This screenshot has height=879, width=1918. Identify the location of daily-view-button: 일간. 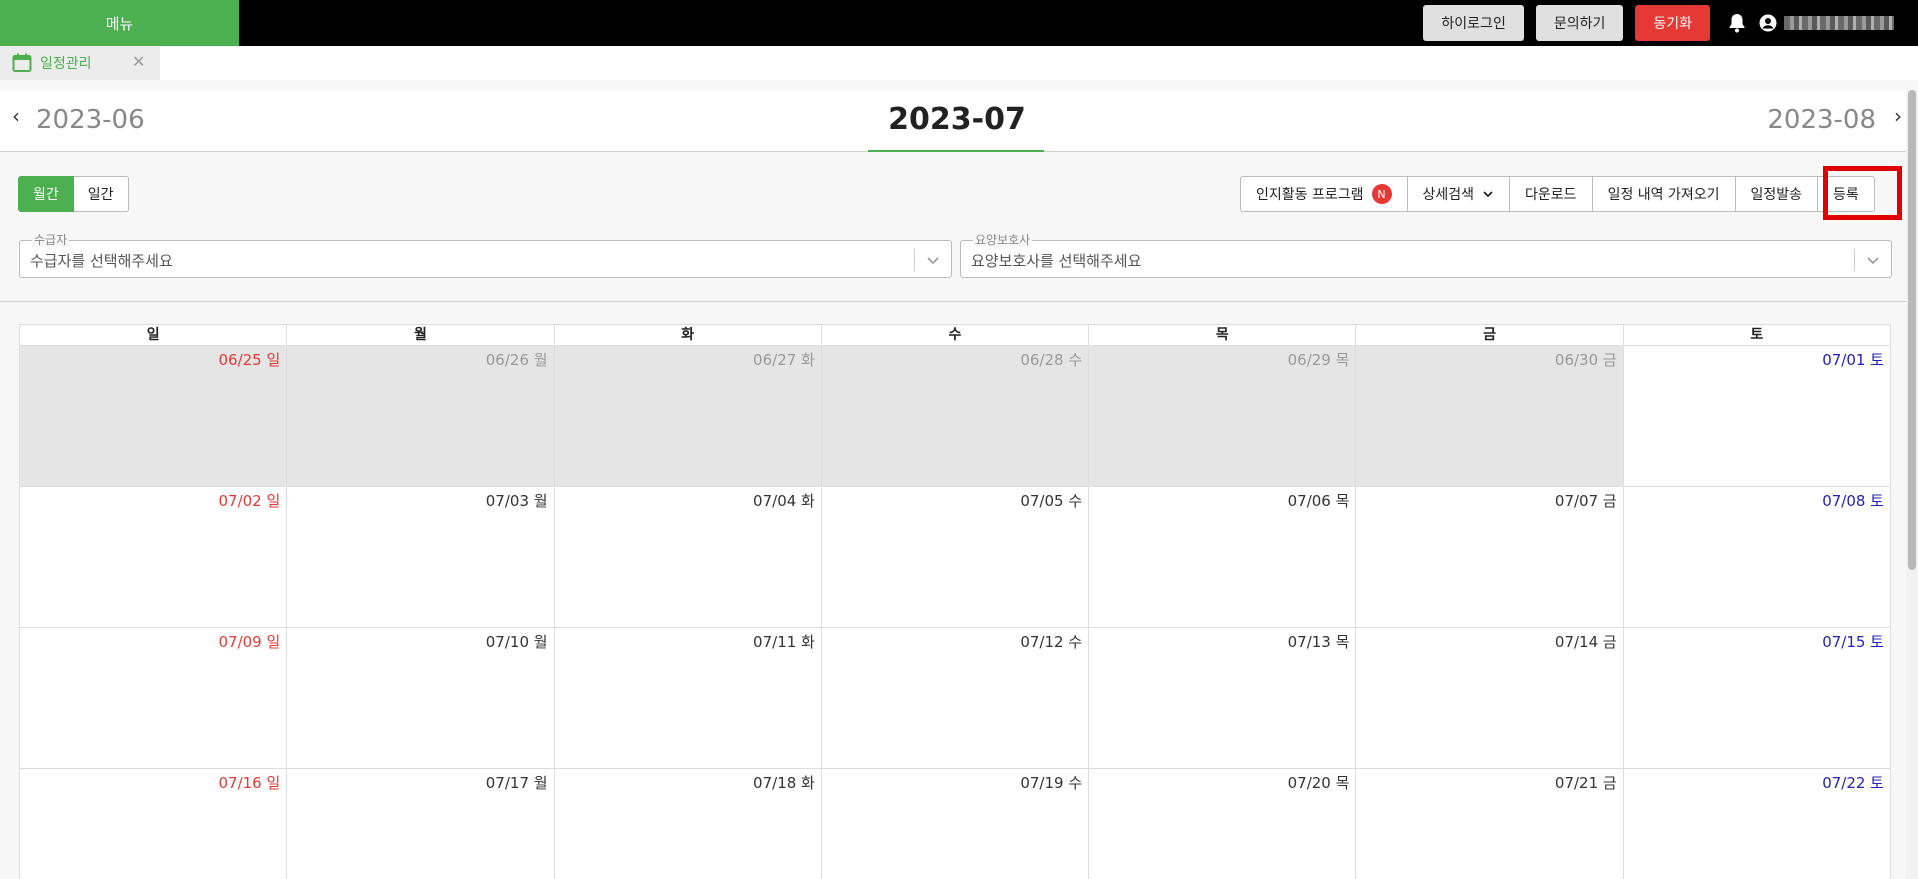
(101, 194).